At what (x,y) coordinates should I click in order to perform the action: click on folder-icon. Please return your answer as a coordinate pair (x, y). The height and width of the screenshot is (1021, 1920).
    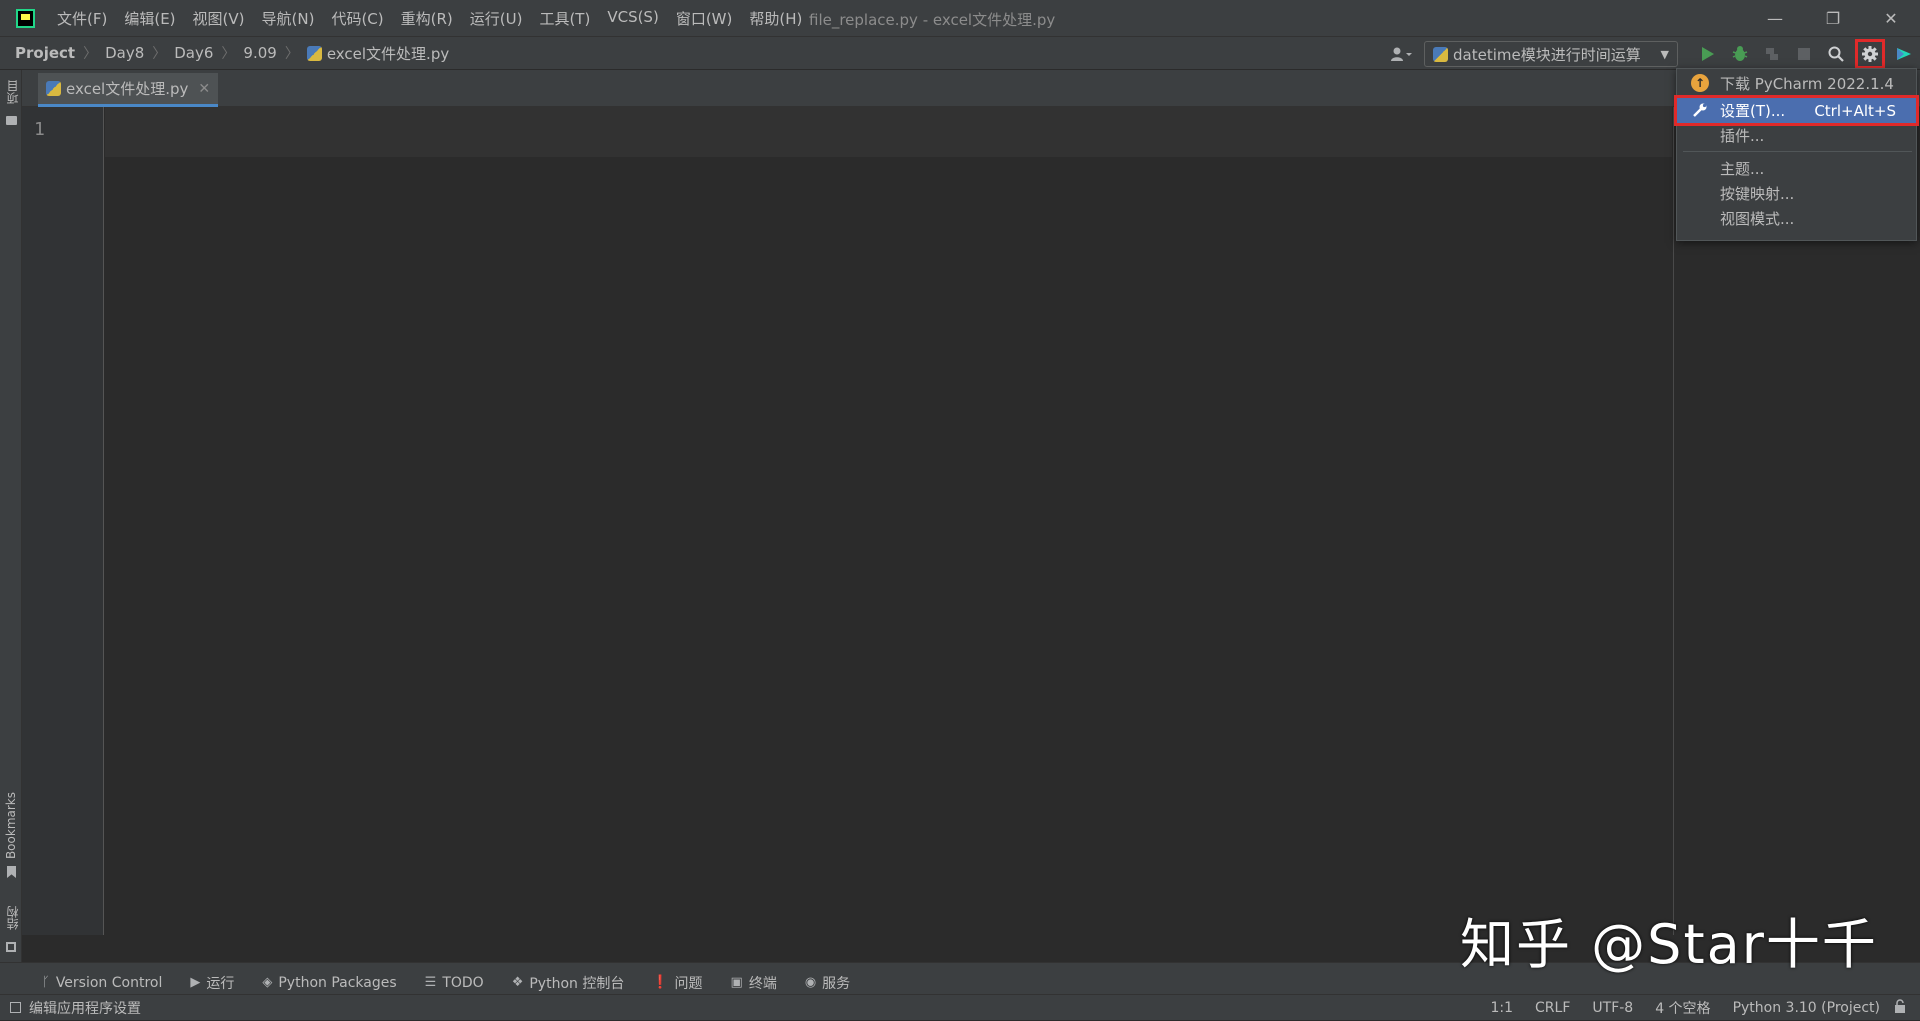
    Looking at the image, I should click on (11, 120).